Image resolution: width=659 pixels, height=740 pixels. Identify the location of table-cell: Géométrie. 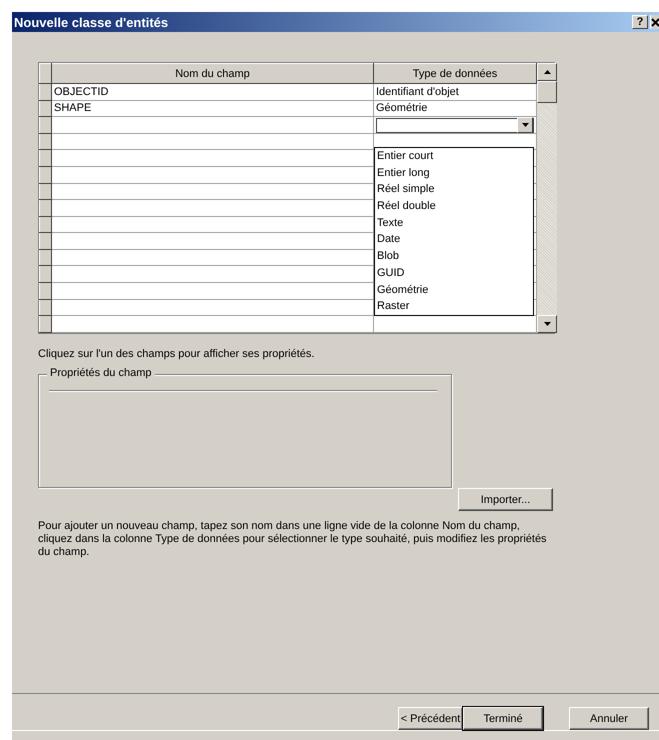
(455, 108).